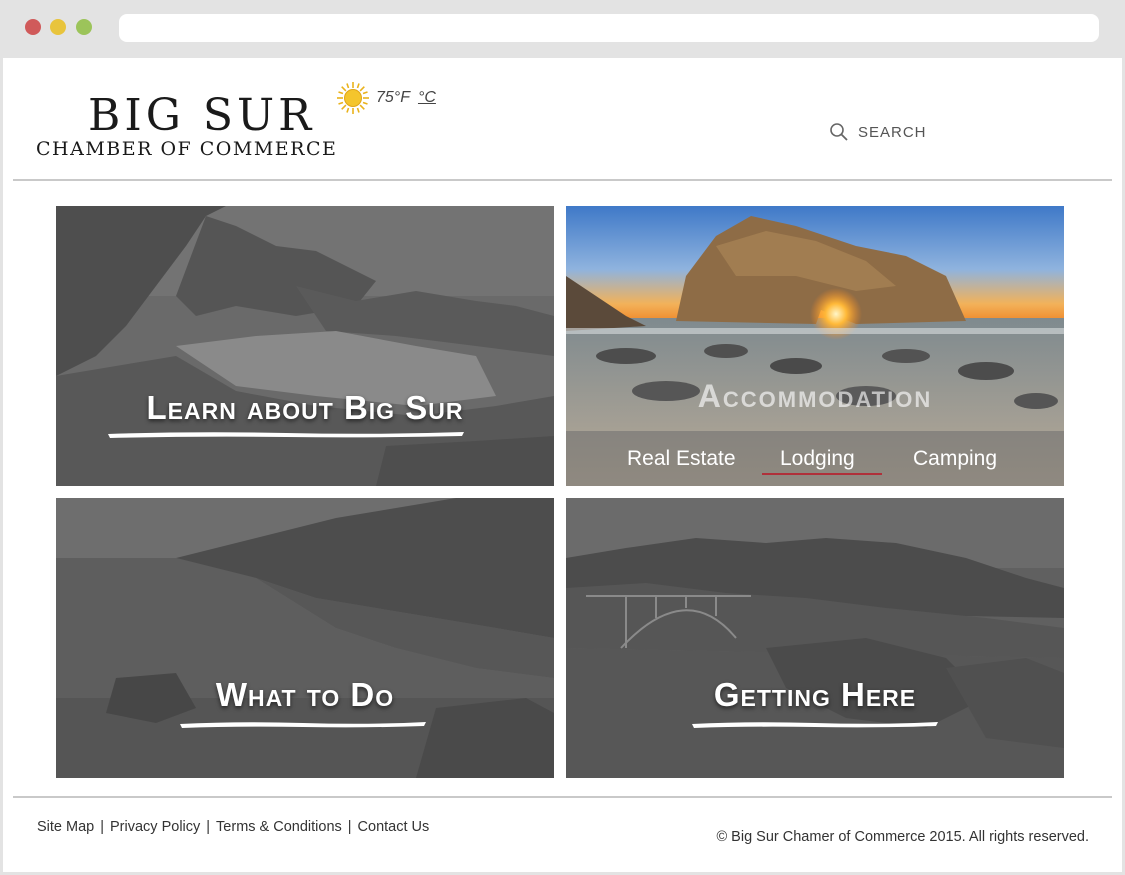  Describe the element at coordinates (562, 797) in the screenshot. I see `footer-divider` at that location.